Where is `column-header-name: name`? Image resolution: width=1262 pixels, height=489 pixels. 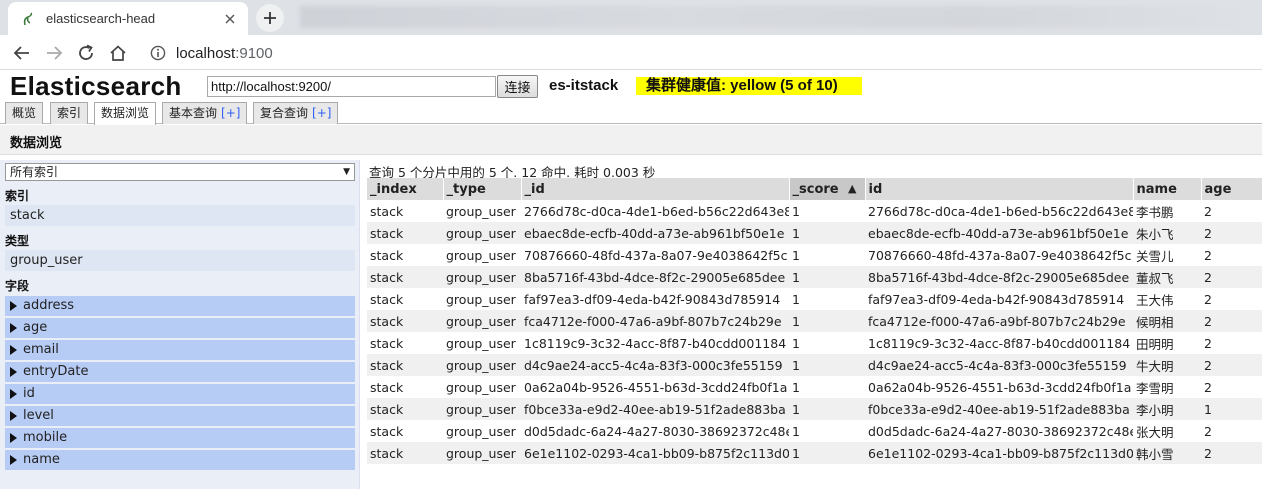 column-header-name: name is located at coordinates (1167, 189).